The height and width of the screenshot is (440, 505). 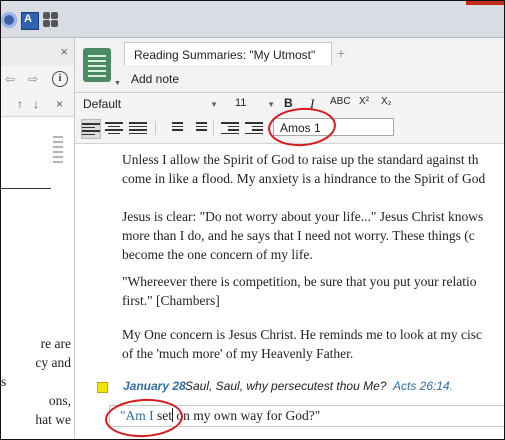 What do you see at coordinates (137, 415) in the screenshot?
I see `note-highlight: "Am I` at bounding box center [137, 415].